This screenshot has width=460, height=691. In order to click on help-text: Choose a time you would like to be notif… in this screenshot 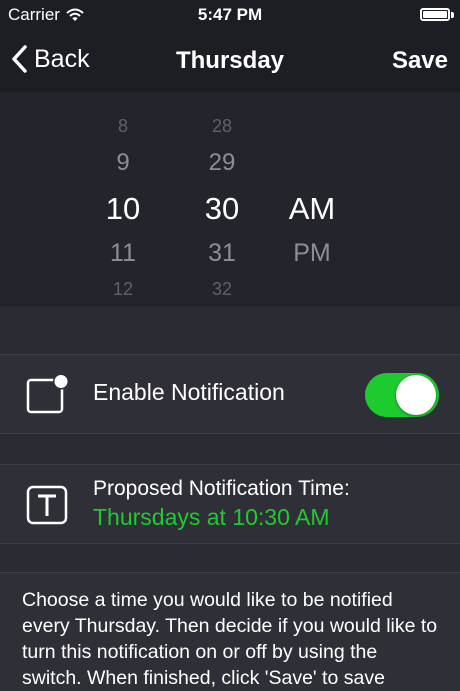, I will do `click(230, 639)`.